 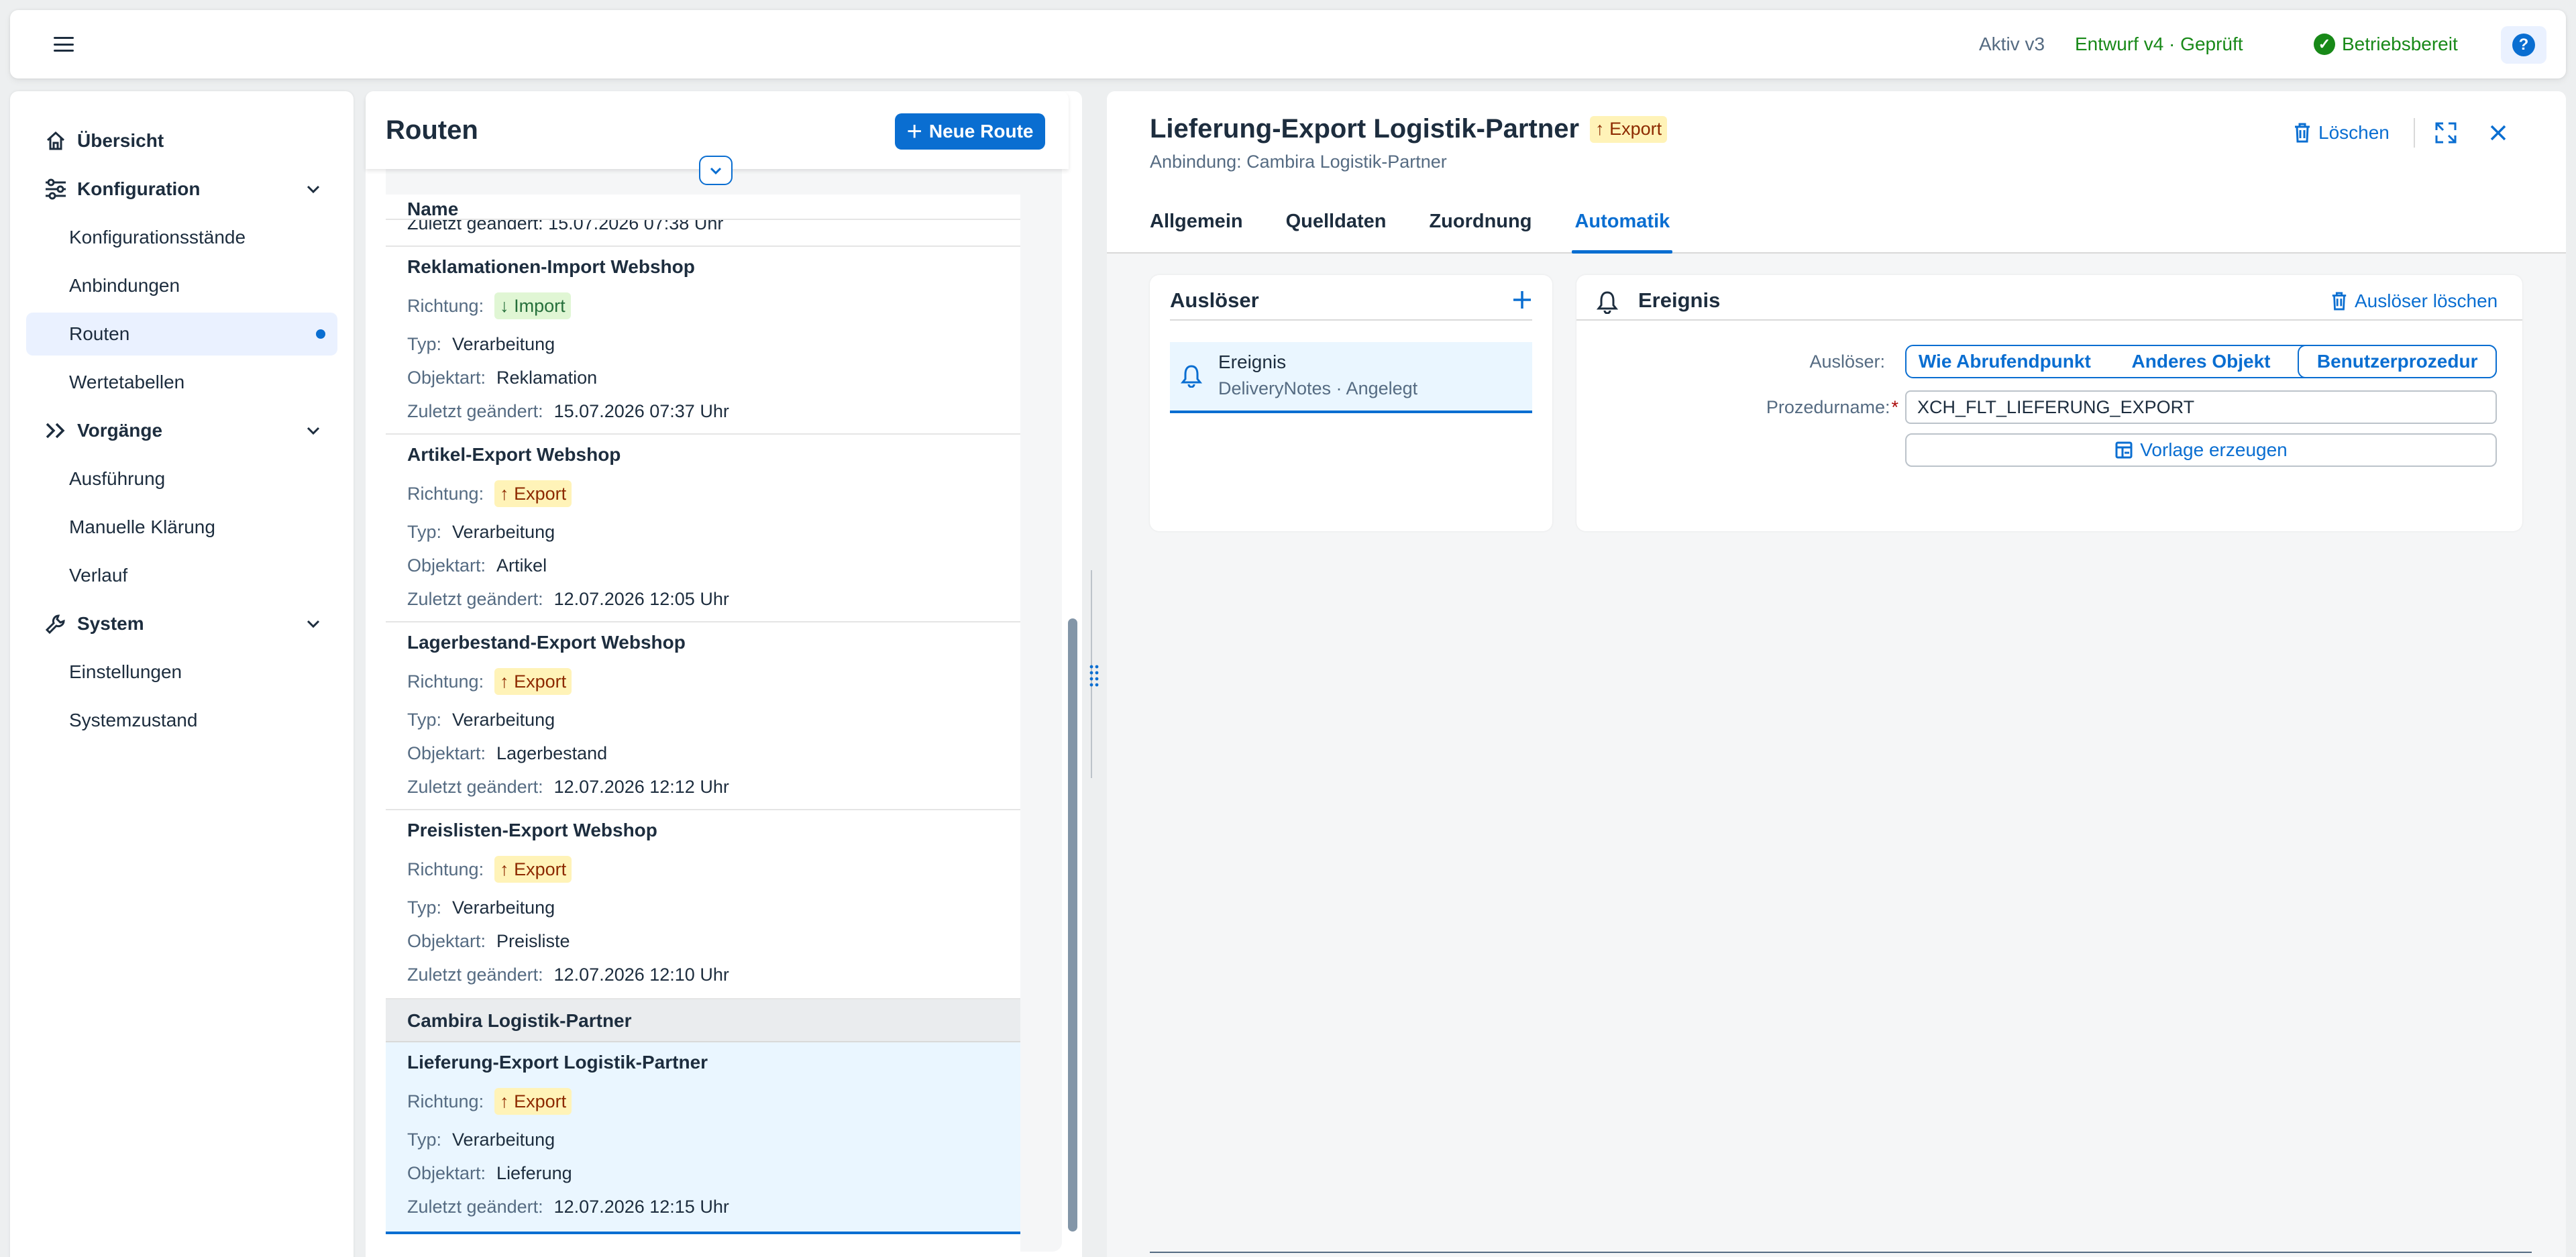 What do you see at coordinates (716, 171) in the screenshot?
I see `collapse-header-button` at bounding box center [716, 171].